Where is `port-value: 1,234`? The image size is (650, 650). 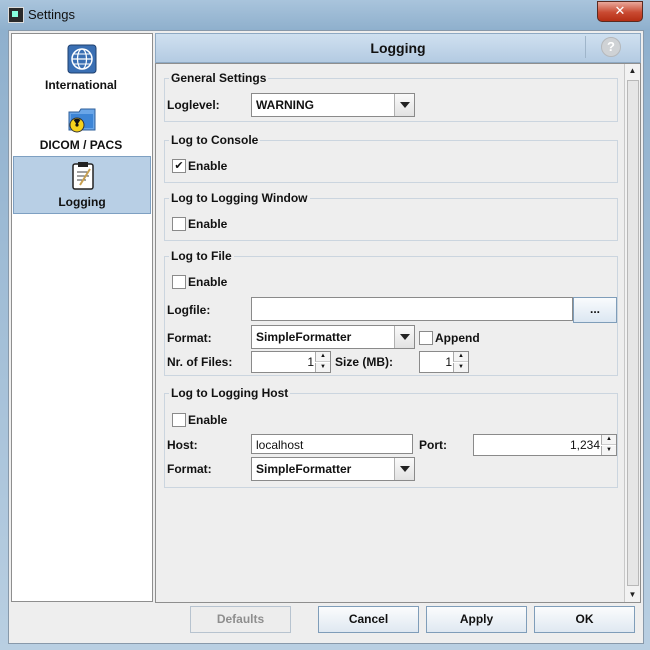
port-value: 1,234 is located at coordinates (584, 445).